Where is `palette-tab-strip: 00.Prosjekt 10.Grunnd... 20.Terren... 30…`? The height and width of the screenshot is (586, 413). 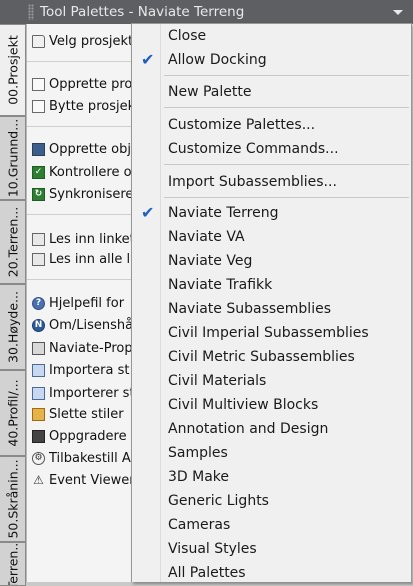 palette-tab-strip: 00.Prosjekt 10.Grunnd... 20.Terren... 30… is located at coordinates (14, 305).